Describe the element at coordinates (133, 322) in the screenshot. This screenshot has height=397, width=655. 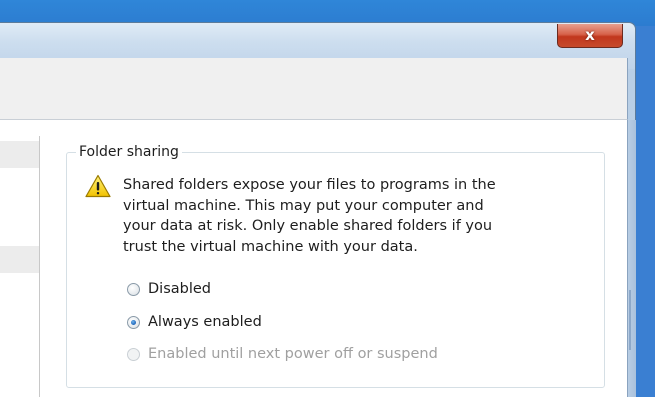
I see `radio-button-checked` at that location.